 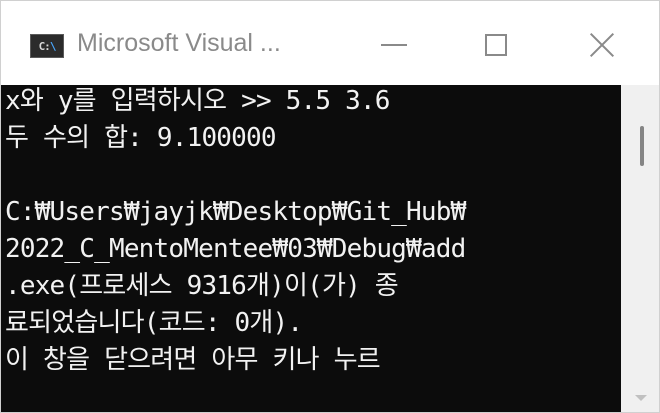 I want to click on scroll-down-arrow-icon, so click(x=641, y=398).